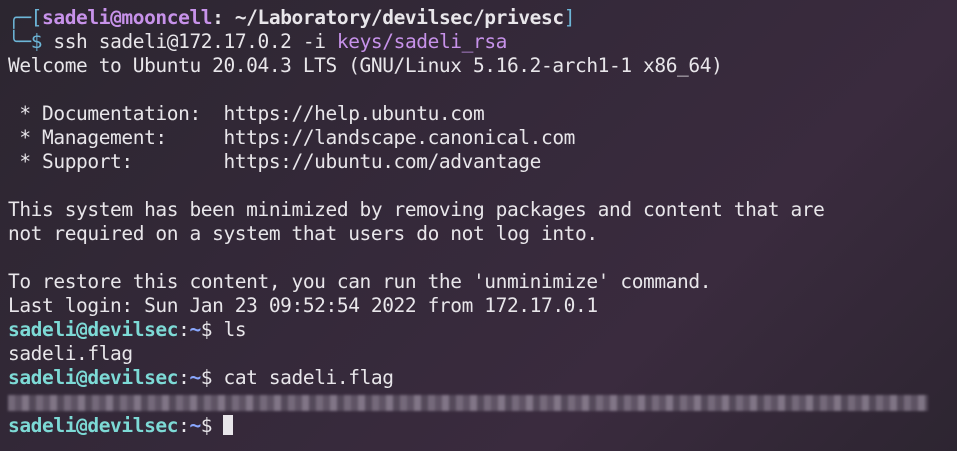  Describe the element at coordinates (19, 41) in the screenshot. I see `prompt-frame-bottom: ╰─` at that location.